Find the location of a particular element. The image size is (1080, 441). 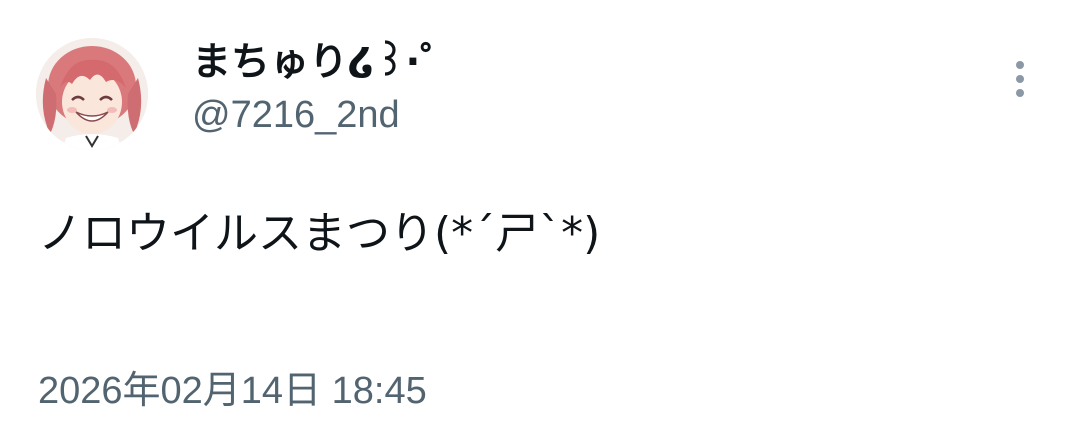

avatar-image is located at coordinates (92, 94).